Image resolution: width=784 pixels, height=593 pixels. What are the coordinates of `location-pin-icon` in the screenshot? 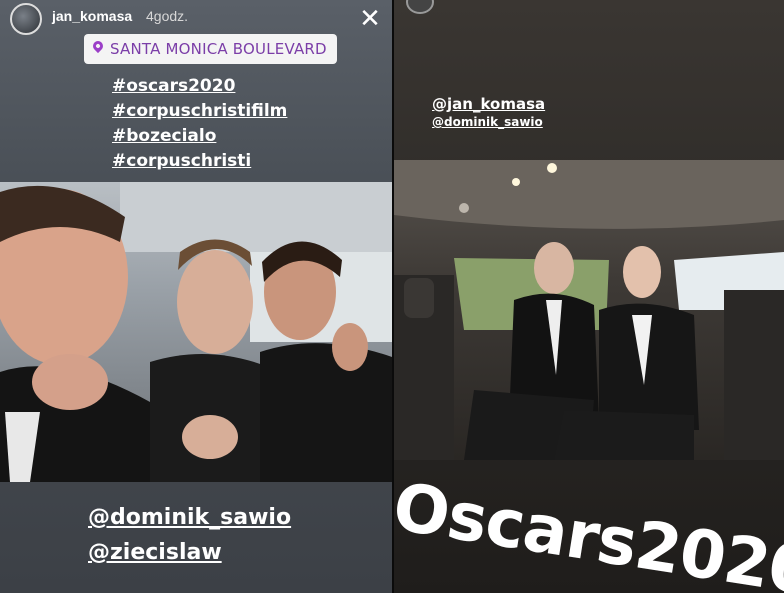 It's located at (98, 46).